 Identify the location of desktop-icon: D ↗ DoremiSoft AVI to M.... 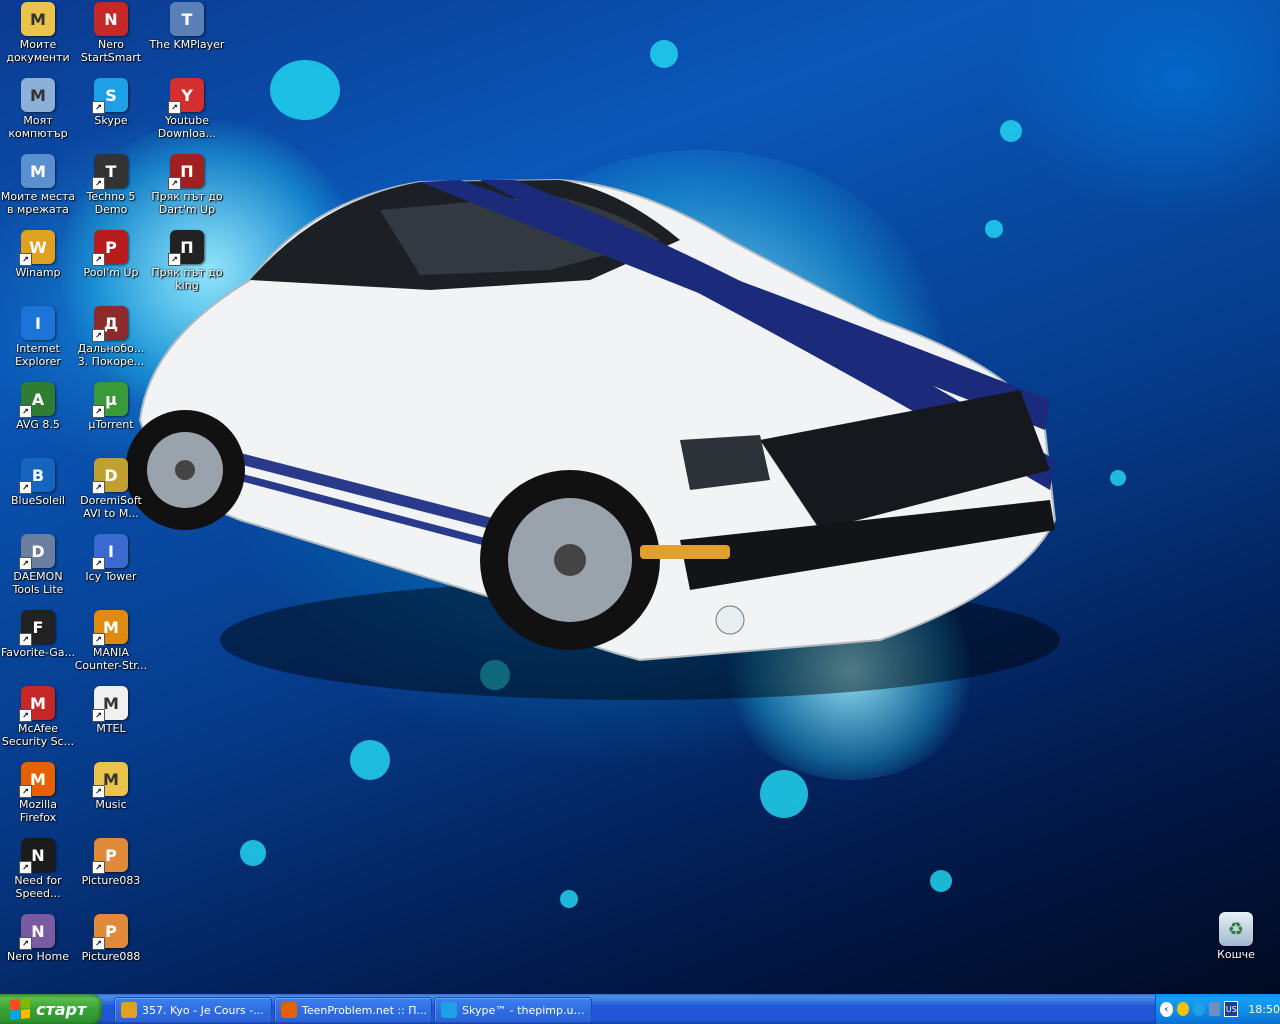
(111, 489).